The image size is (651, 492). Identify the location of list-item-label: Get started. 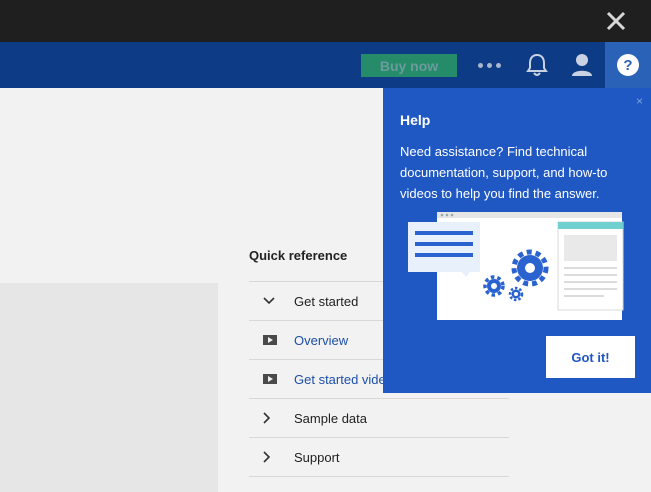
(326, 301).